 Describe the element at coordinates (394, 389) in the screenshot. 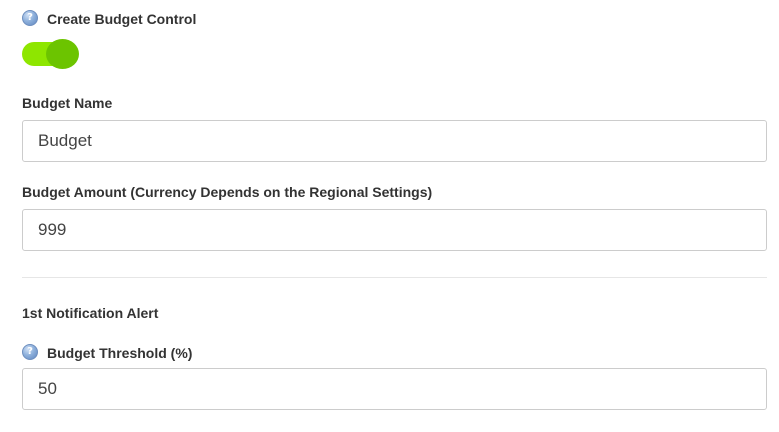

I see `budget-threshold-input` at that location.